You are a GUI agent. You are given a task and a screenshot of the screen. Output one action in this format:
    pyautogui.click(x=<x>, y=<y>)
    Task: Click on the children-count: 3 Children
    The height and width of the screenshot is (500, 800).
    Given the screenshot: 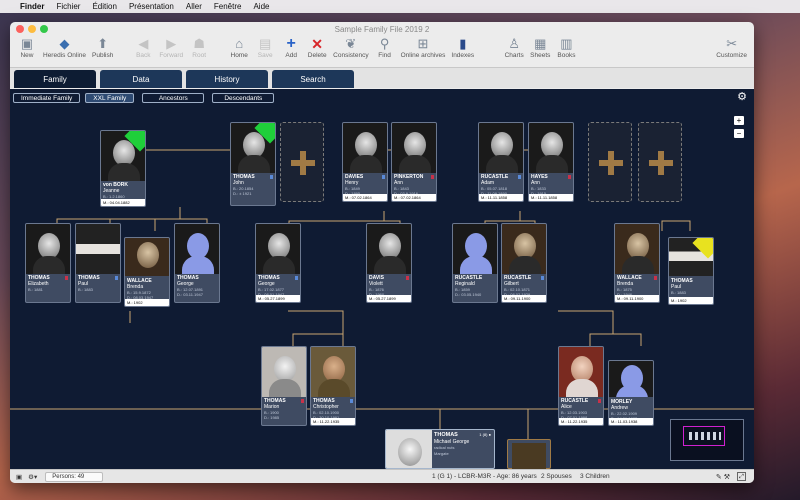 What is the action you would take?
    pyautogui.click(x=595, y=476)
    